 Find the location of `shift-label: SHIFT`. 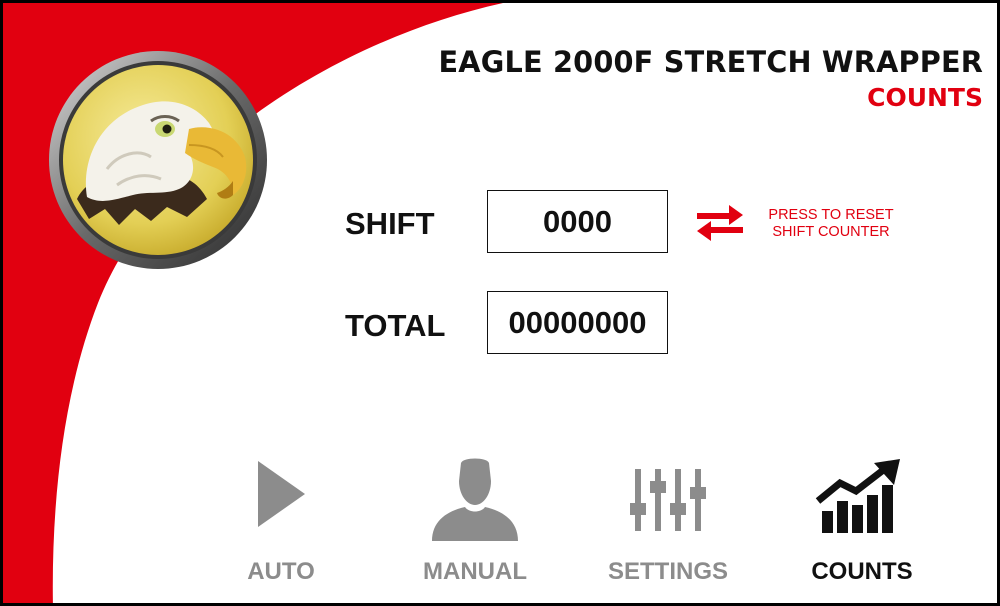

shift-label: SHIFT is located at coordinates (390, 223).